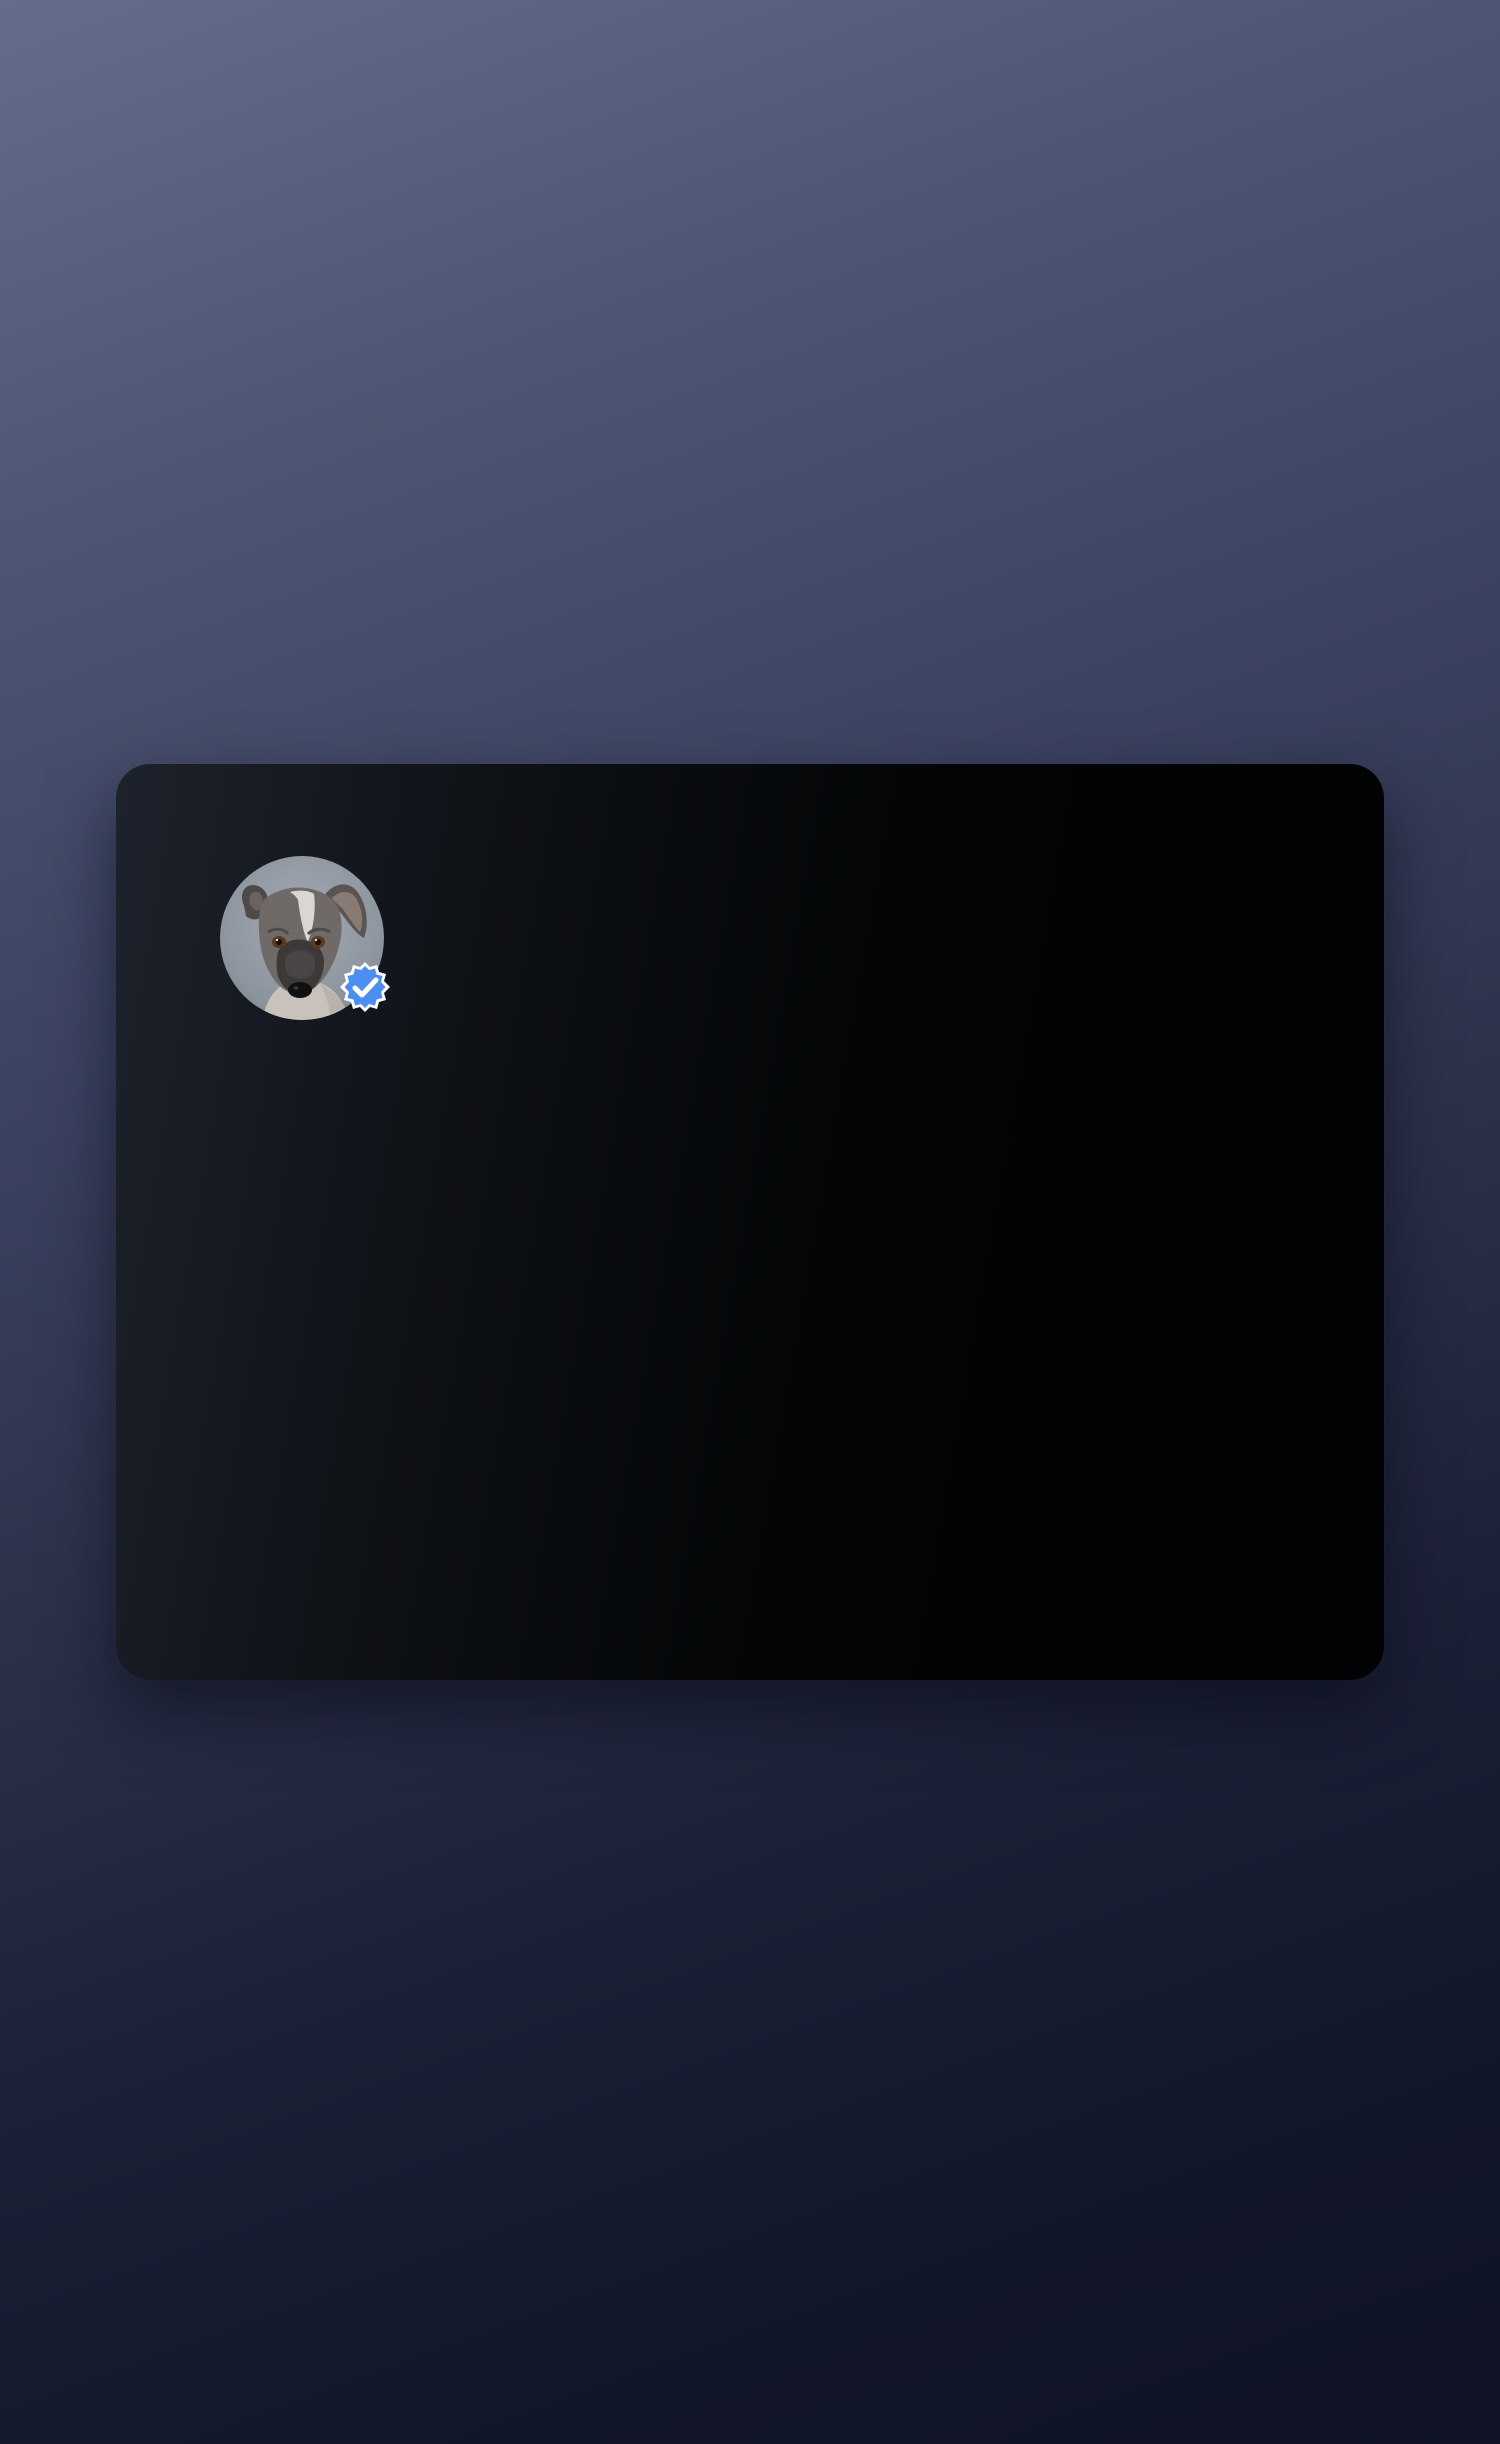 This screenshot has width=1500, height=2444. What do you see at coordinates (305, 938) in the screenshot?
I see `avatar-container` at bounding box center [305, 938].